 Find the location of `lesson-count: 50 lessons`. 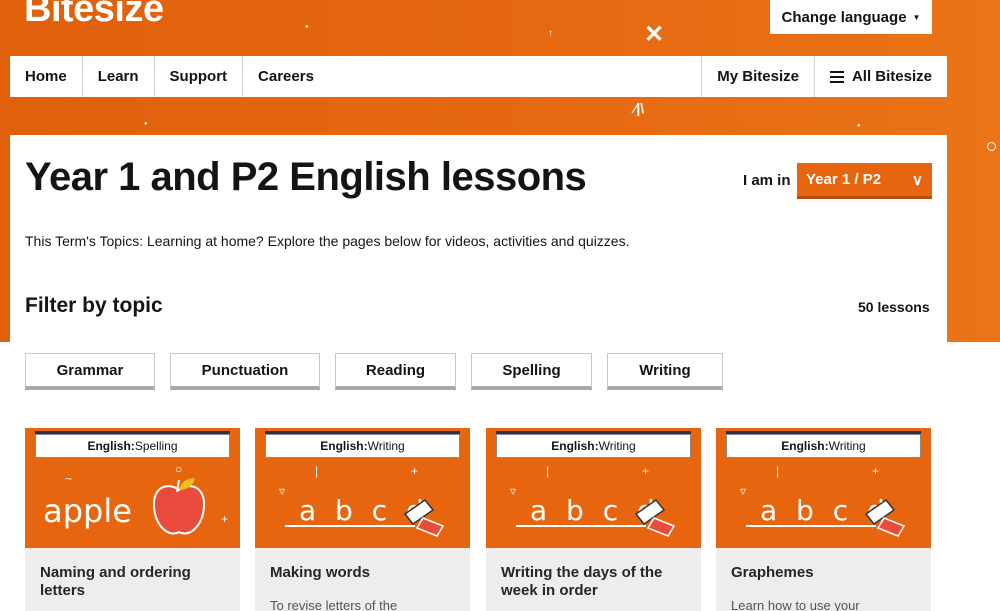

lesson-count: 50 lessons is located at coordinates (894, 307).